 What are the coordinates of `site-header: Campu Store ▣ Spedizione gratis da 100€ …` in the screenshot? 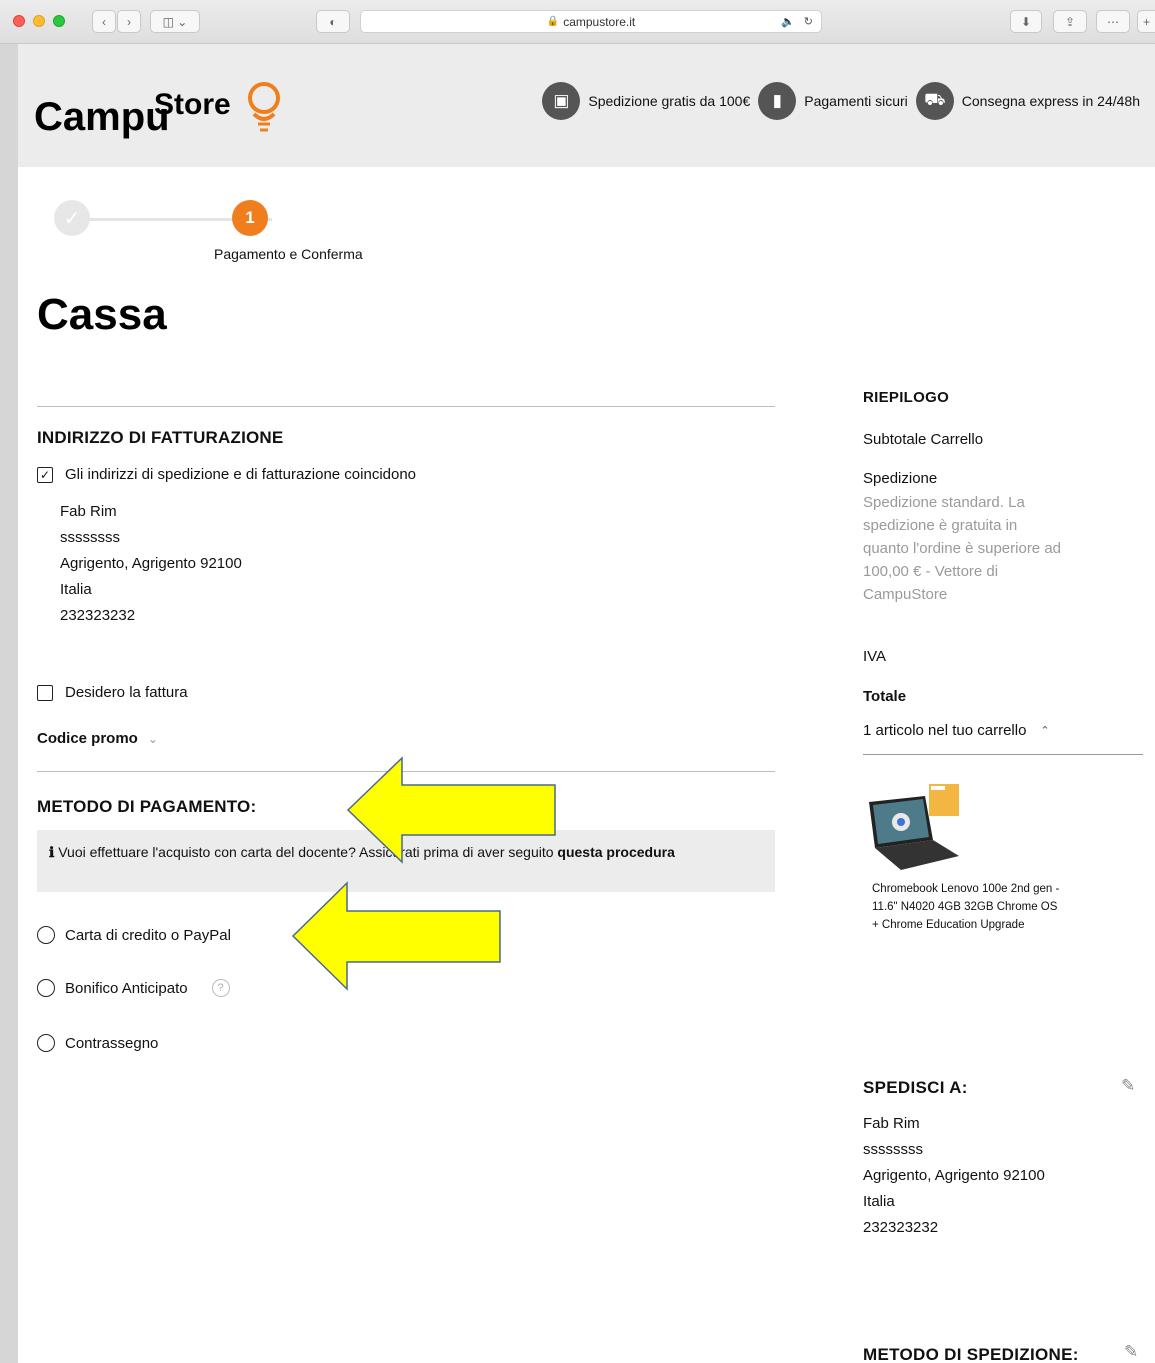 It's located at (586, 105).